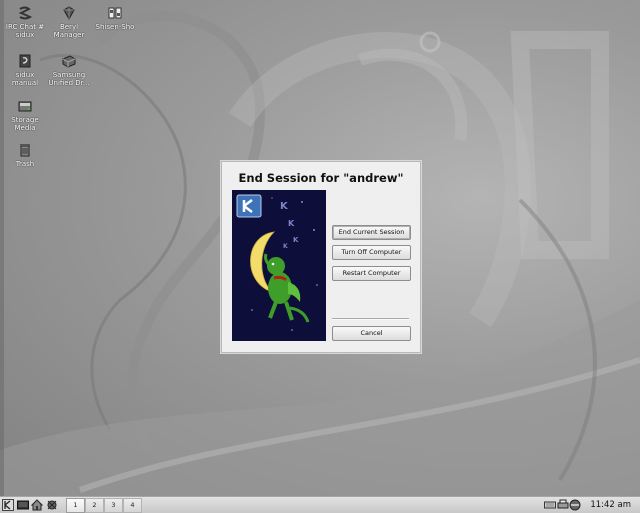 This screenshot has width=640, height=513. Describe the element at coordinates (371, 232) in the screenshot. I see `end-current-session-button: End Current Session` at that location.